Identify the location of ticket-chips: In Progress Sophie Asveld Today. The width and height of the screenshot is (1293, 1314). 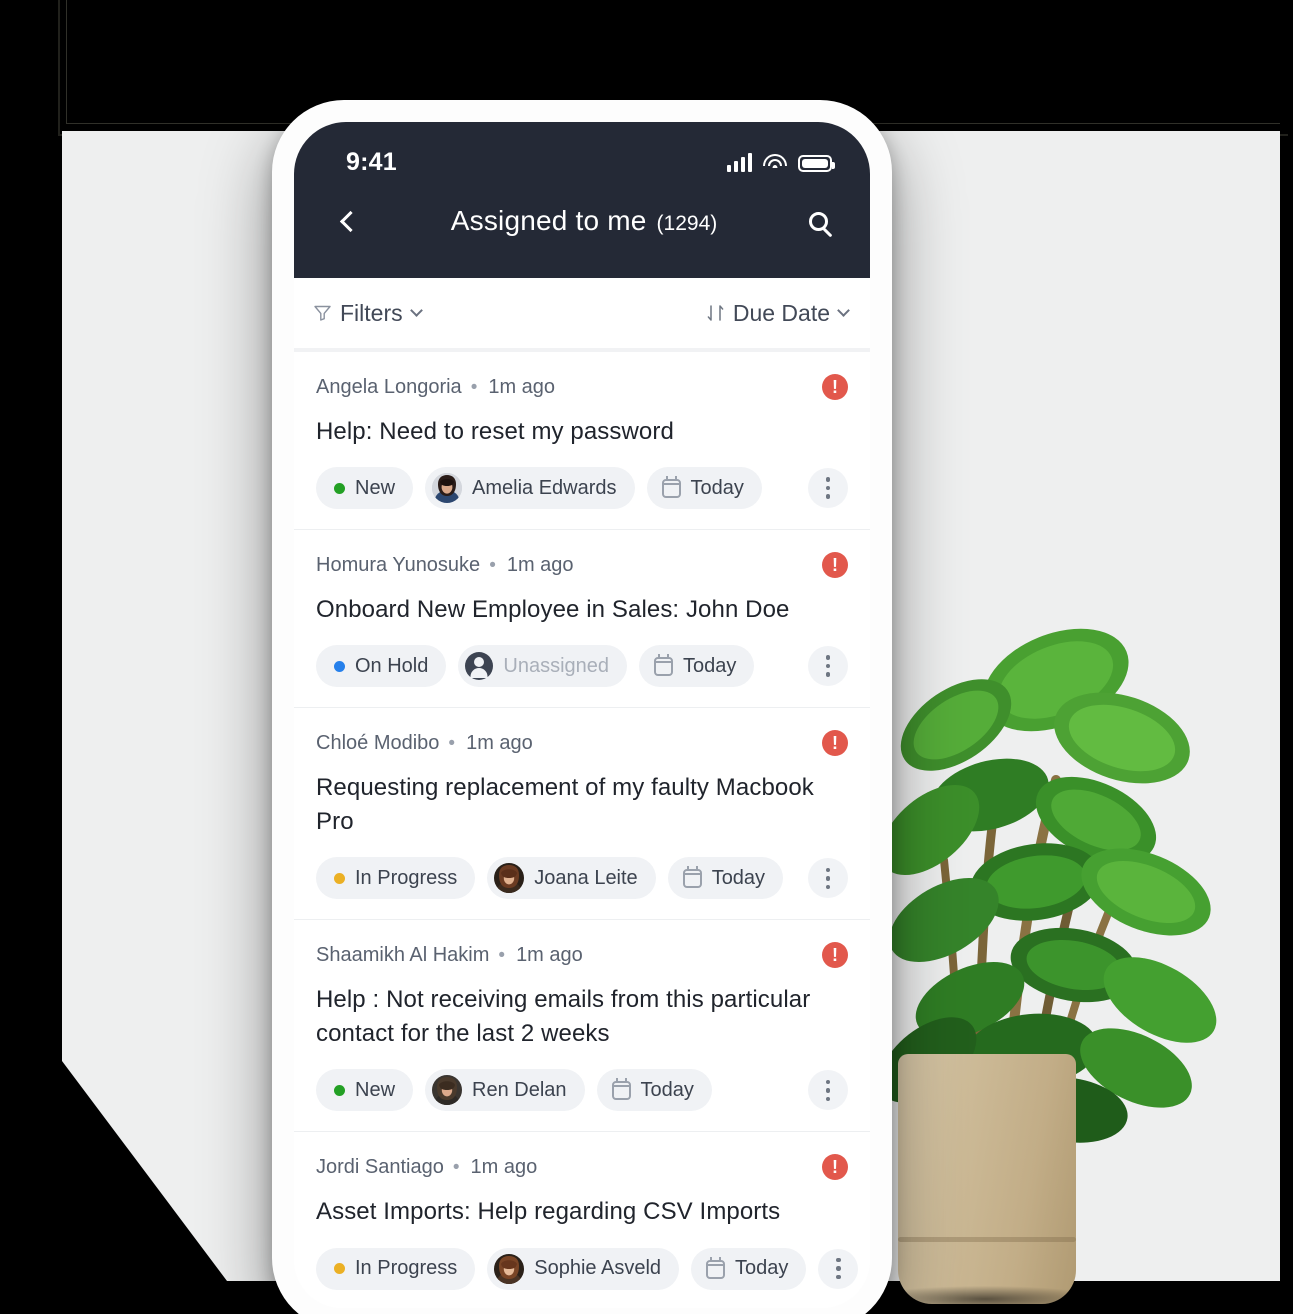
(587, 1268).